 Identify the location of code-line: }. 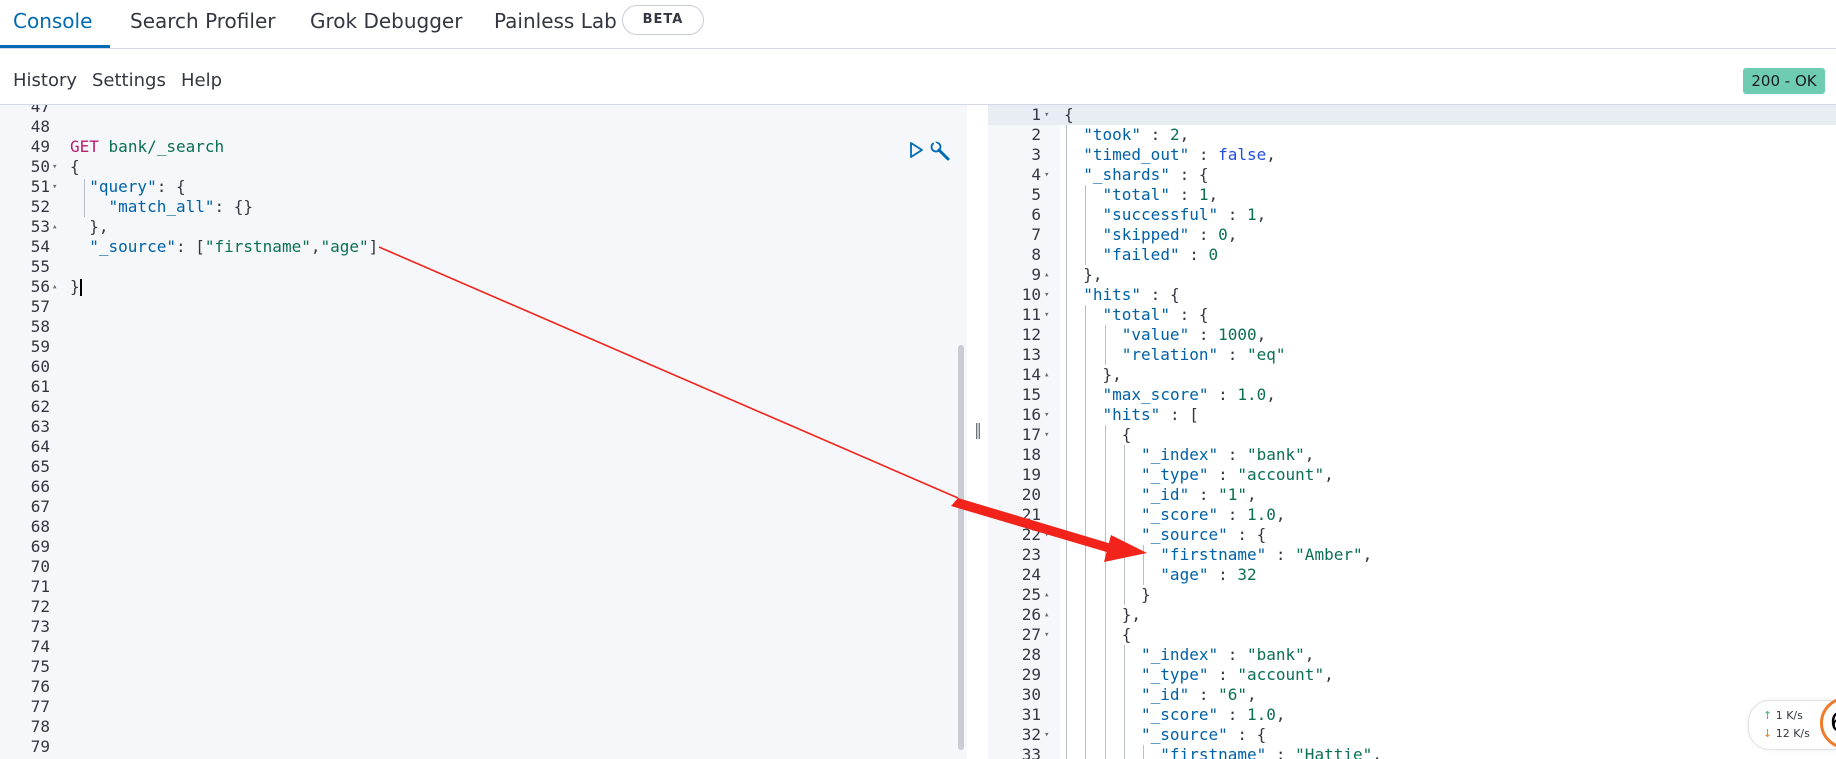
(76, 287).